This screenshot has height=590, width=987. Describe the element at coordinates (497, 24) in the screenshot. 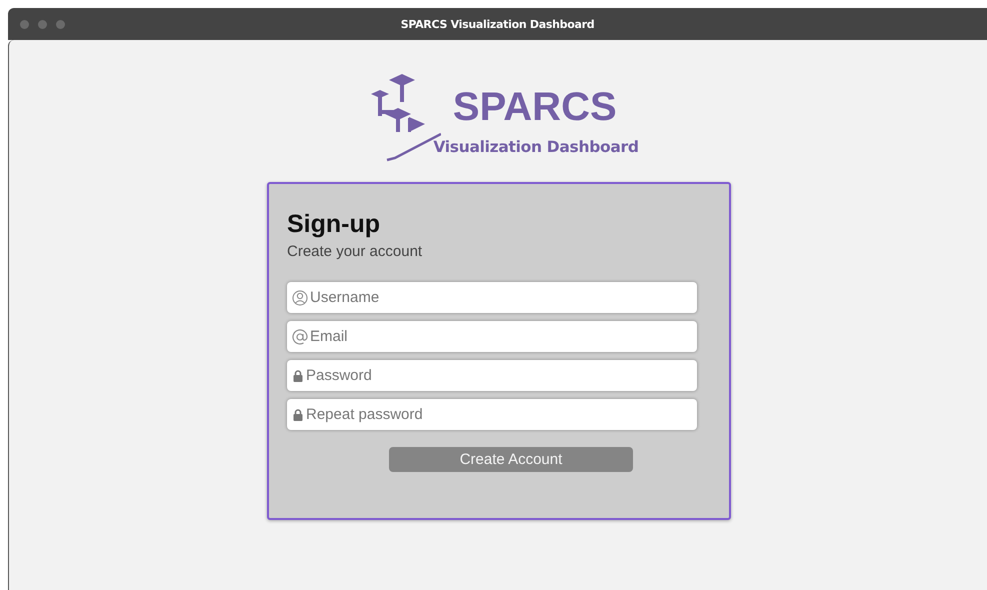

I see `window-title: SPARCS Visualization Dashboard` at that location.